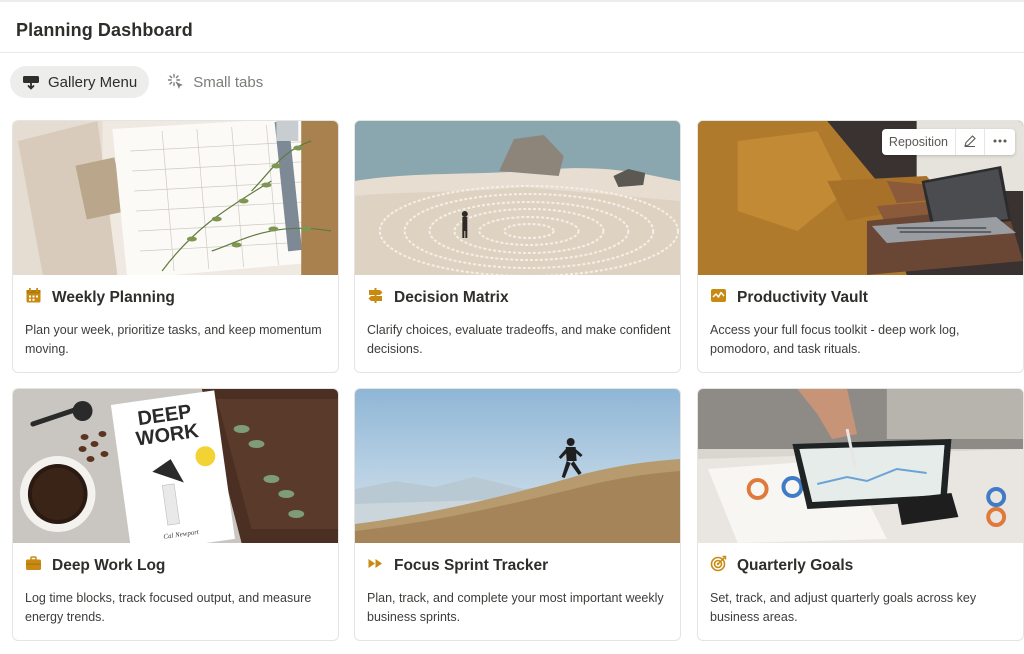  Describe the element at coordinates (512, 52) in the screenshot. I see `title-divider` at that location.